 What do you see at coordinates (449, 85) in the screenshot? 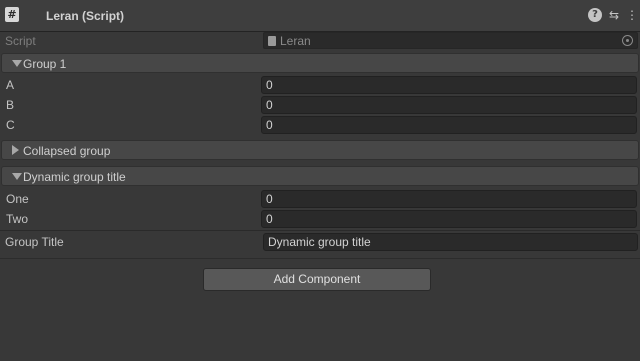
I see `field-input-a: 0` at bounding box center [449, 85].